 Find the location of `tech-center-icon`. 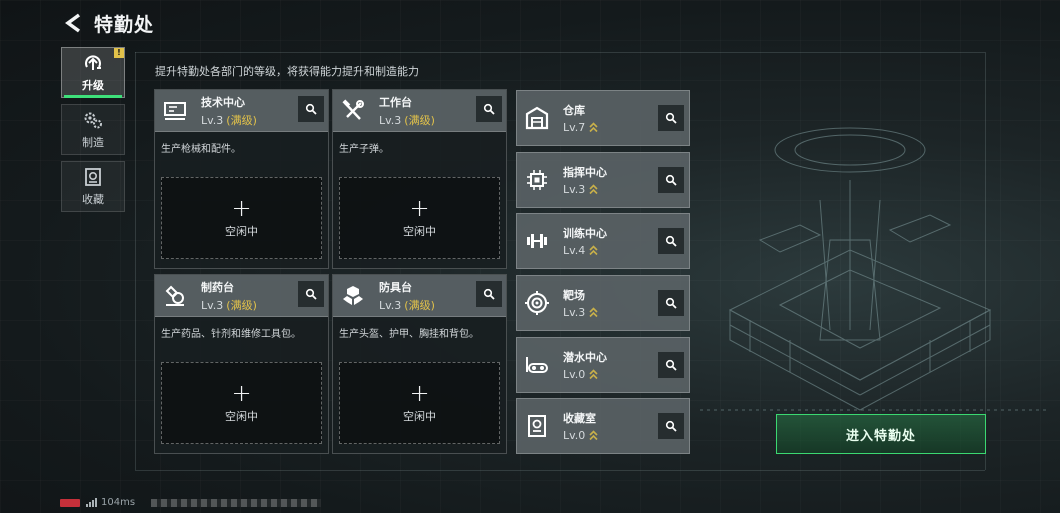

tech-center-icon is located at coordinates (175, 111).